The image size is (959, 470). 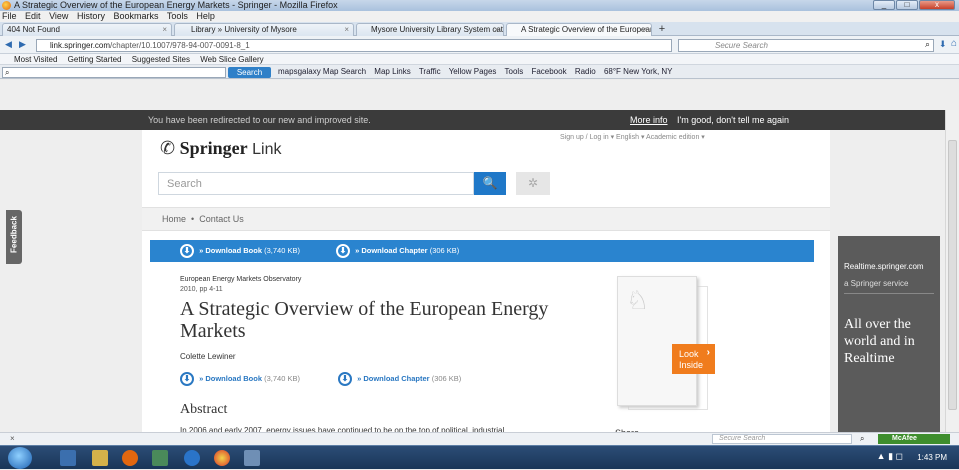 What do you see at coordinates (161, 59) in the screenshot?
I see `bookmark-suggested-sites: Suggested Sites` at bounding box center [161, 59].